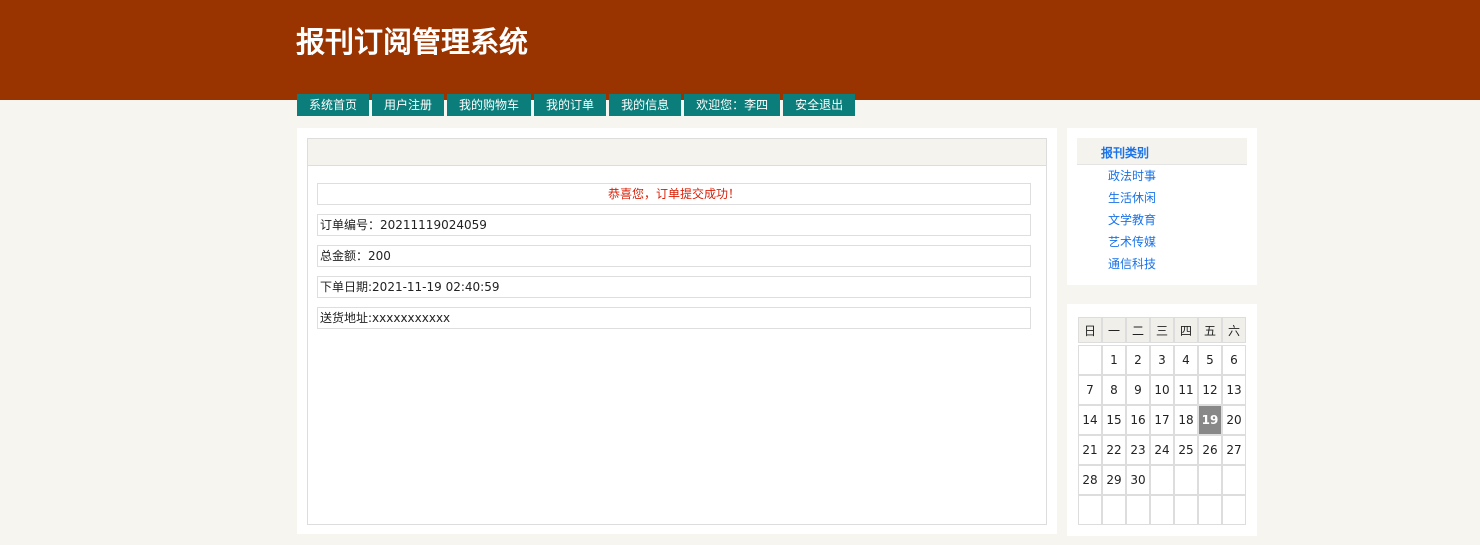 Image resolution: width=1480 pixels, height=545 pixels. Describe the element at coordinates (1186, 360) in the screenshot. I see `day-cell: 4` at that location.